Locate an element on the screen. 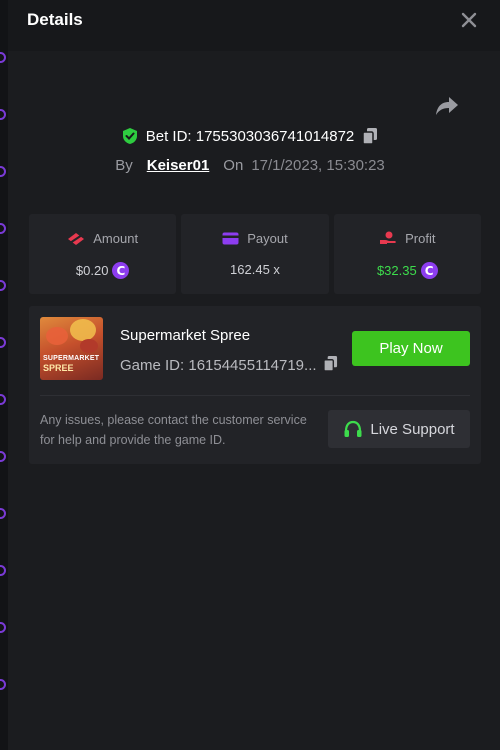 Image resolution: width=500 pixels, height=750 pixels. close-icon is located at coordinates (469, 20).